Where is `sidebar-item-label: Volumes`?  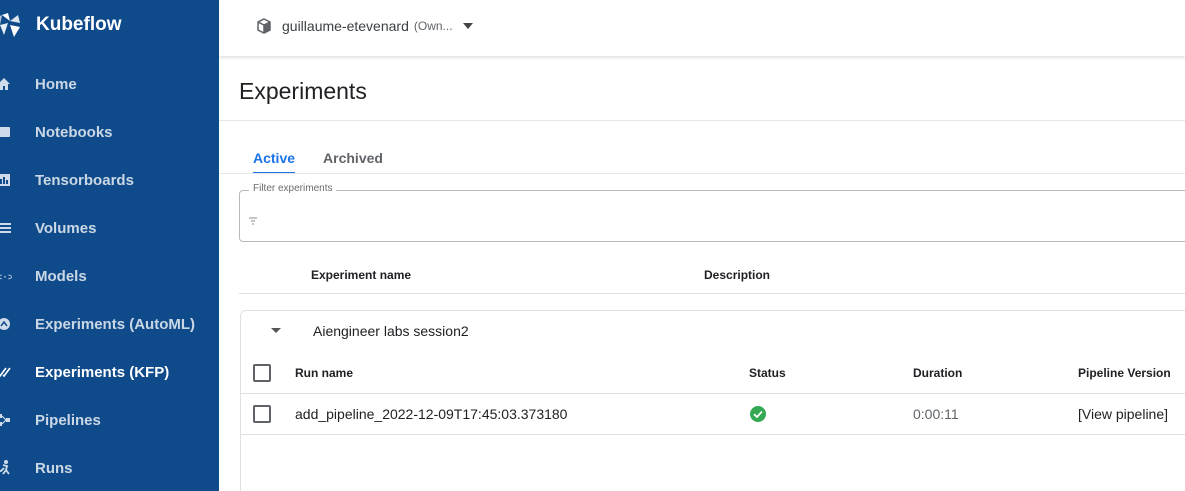 sidebar-item-label: Volumes is located at coordinates (66, 228).